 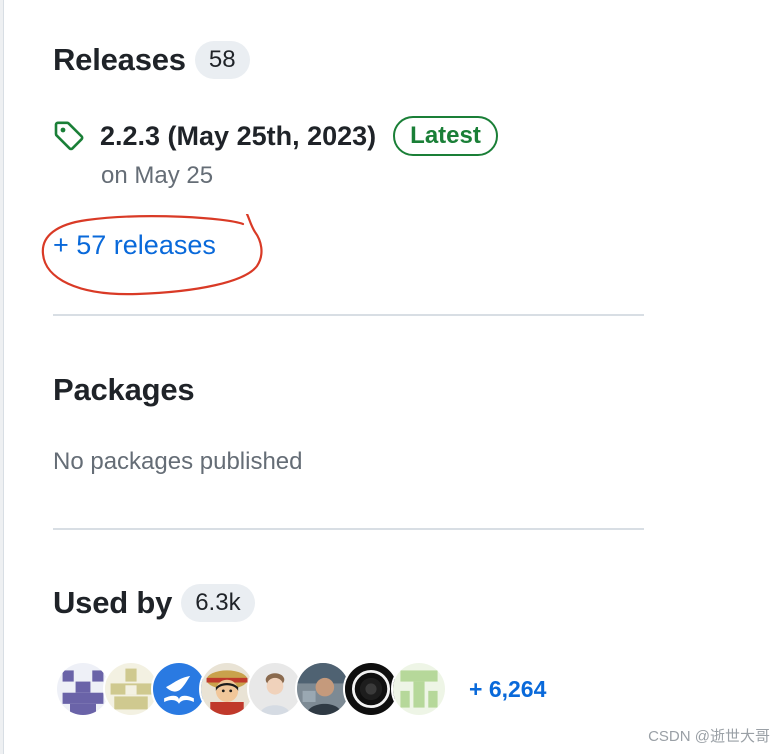 What do you see at coordinates (112, 603) in the screenshot?
I see `used-by-heading: Used by` at bounding box center [112, 603].